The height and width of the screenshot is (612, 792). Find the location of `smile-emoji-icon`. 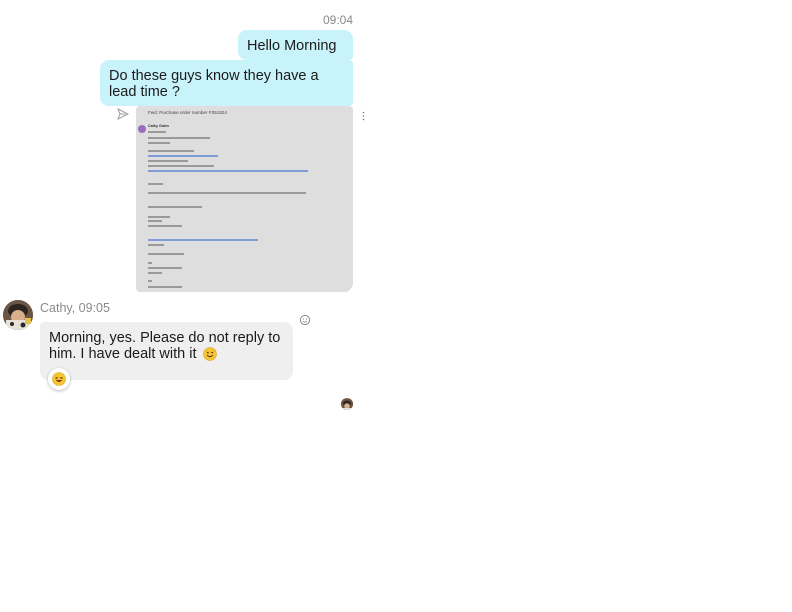

smile-emoji-icon is located at coordinates (209, 354).